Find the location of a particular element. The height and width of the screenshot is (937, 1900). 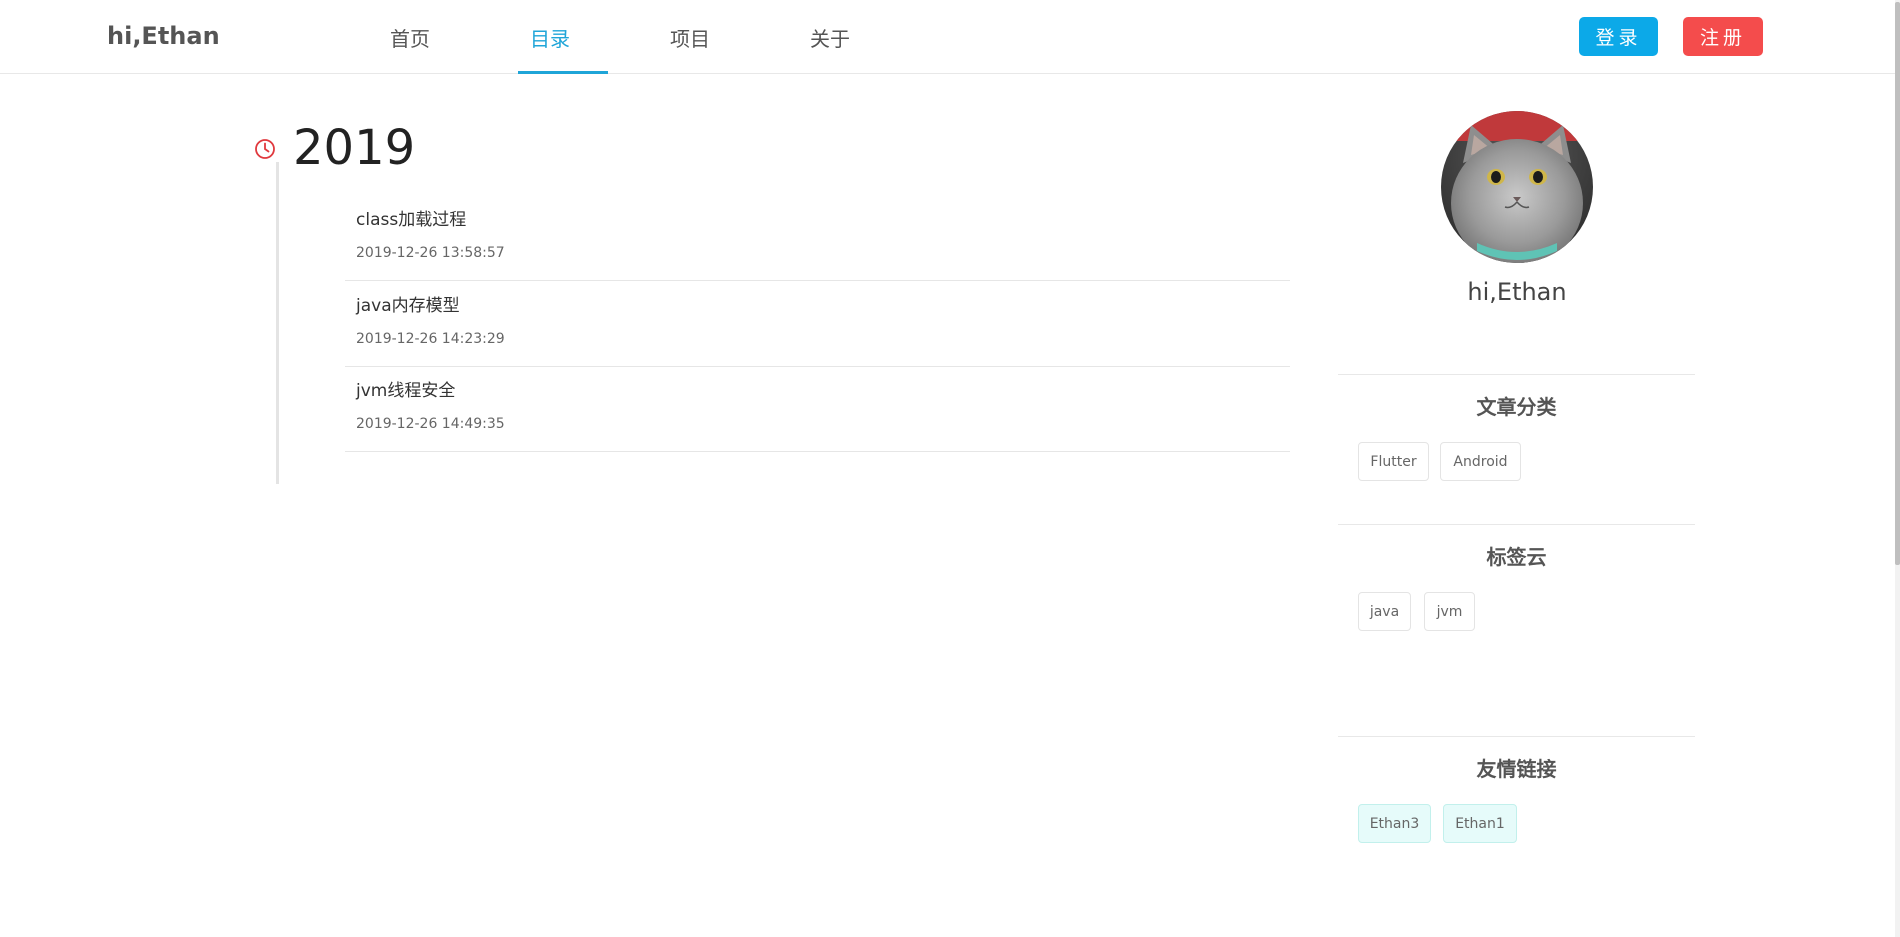

categories-title: 文章分类 is located at coordinates (1516, 407).